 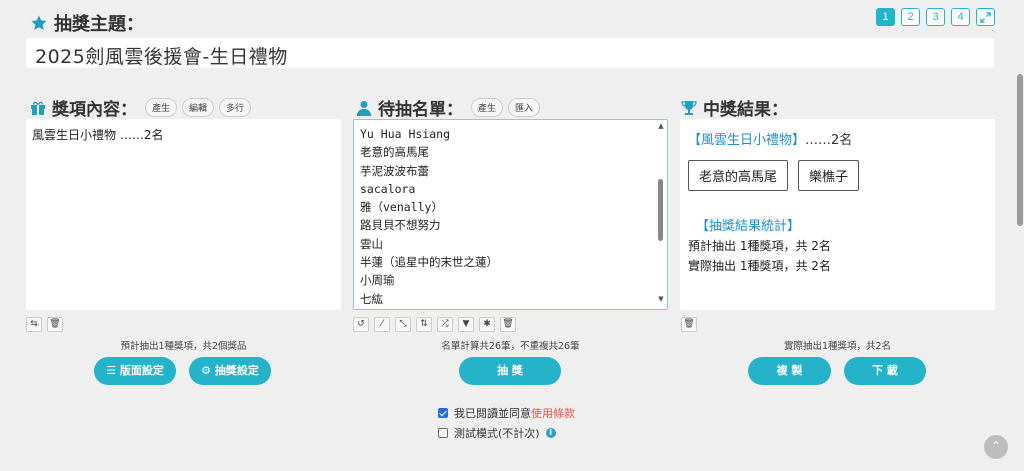 What do you see at coordinates (382, 324) in the screenshot?
I see `magic-wand-icon: ⁄` at bounding box center [382, 324].